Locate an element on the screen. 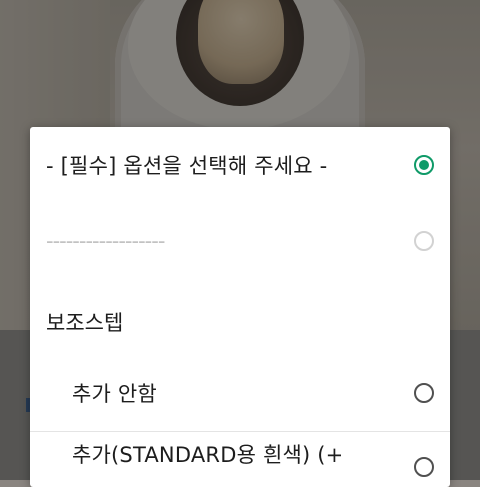 The image size is (480, 487). option-item-no-addition: 추가 안함 is located at coordinates (240, 393).